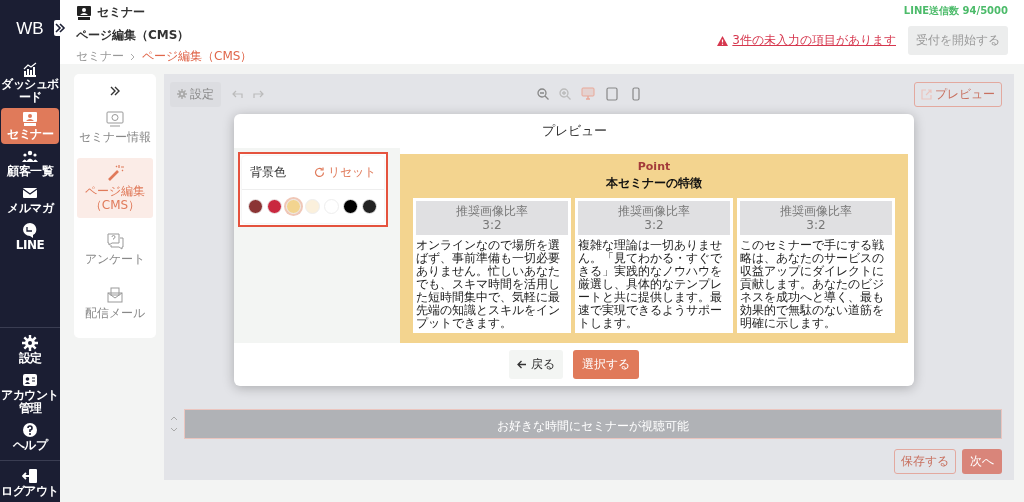  Describe the element at coordinates (650, 284) in the screenshot. I see `card-text: 複雑な理論は一切ありません。「見てわかる・すぐできる」実践的なノウハウを厳選し、具体的なテンプレートと共に提供します。最速で実現できるようサポートします。` at that location.